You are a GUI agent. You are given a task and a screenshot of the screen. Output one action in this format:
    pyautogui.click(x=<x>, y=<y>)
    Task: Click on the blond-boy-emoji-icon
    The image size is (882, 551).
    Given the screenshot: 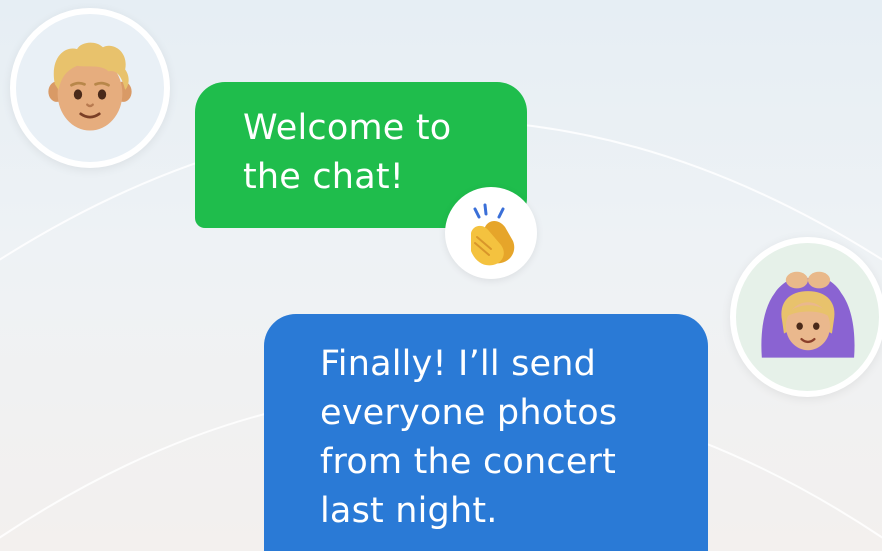 What is the action you would take?
    pyautogui.click(x=90, y=86)
    